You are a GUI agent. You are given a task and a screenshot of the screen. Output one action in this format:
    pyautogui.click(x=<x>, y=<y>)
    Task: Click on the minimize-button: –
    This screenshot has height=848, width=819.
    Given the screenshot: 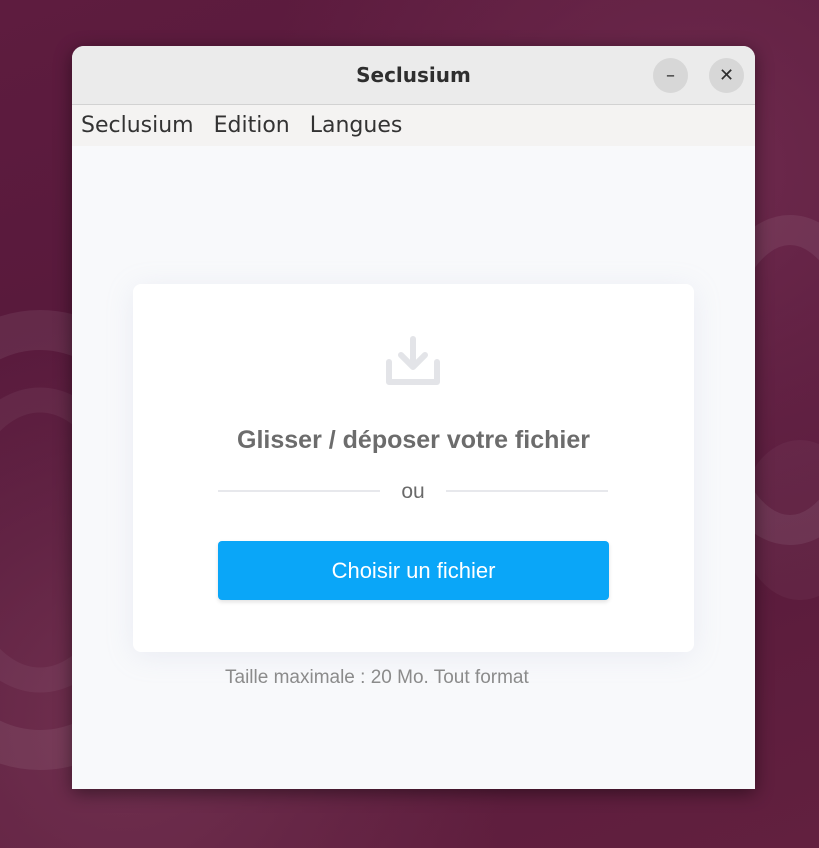 What is the action you would take?
    pyautogui.click(x=670, y=75)
    